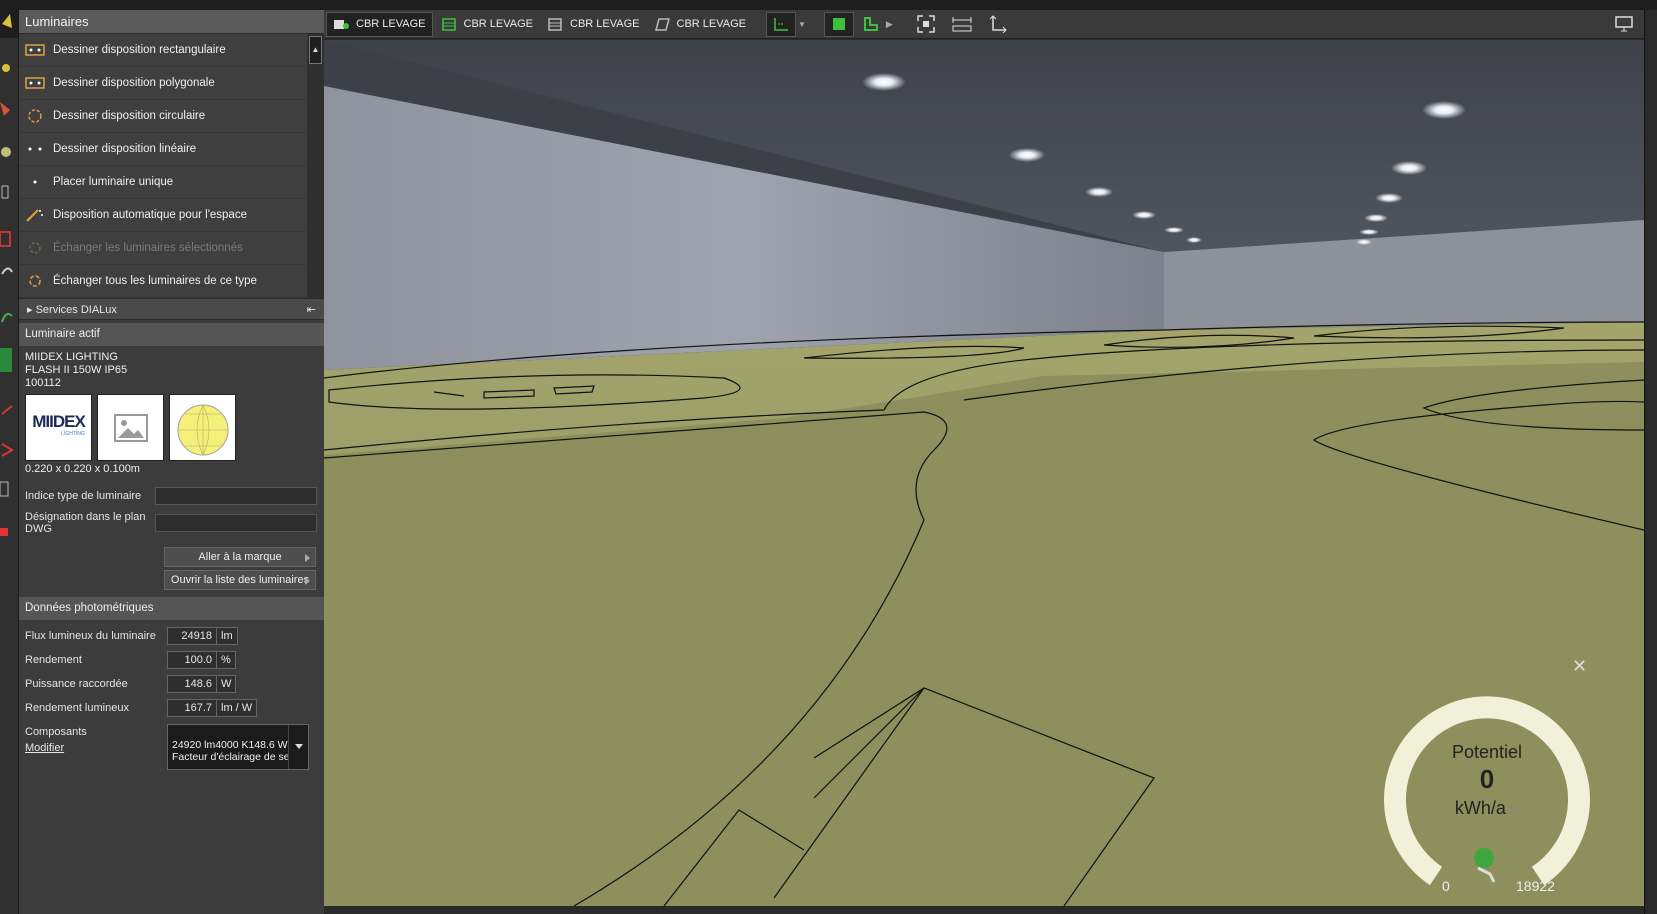 The height and width of the screenshot is (914, 1657). I want to click on type-index-input, so click(236, 496).